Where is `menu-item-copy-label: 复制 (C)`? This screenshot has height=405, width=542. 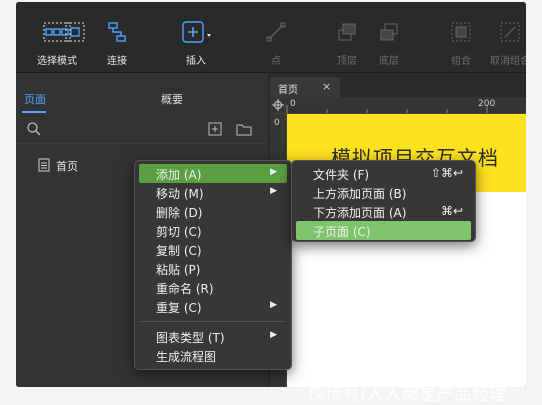
menu-item-copy-label: 复制 (C) is located at coordinates (179, 251).